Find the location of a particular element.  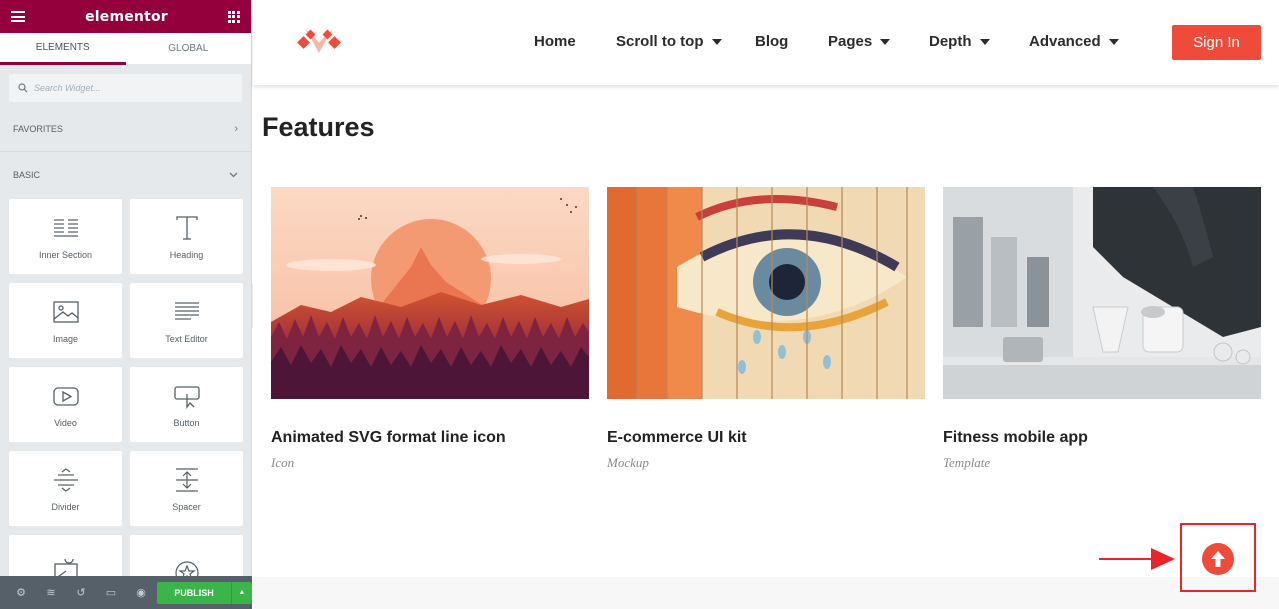

nav-depth: Depth is located at coordinates (959, 41).